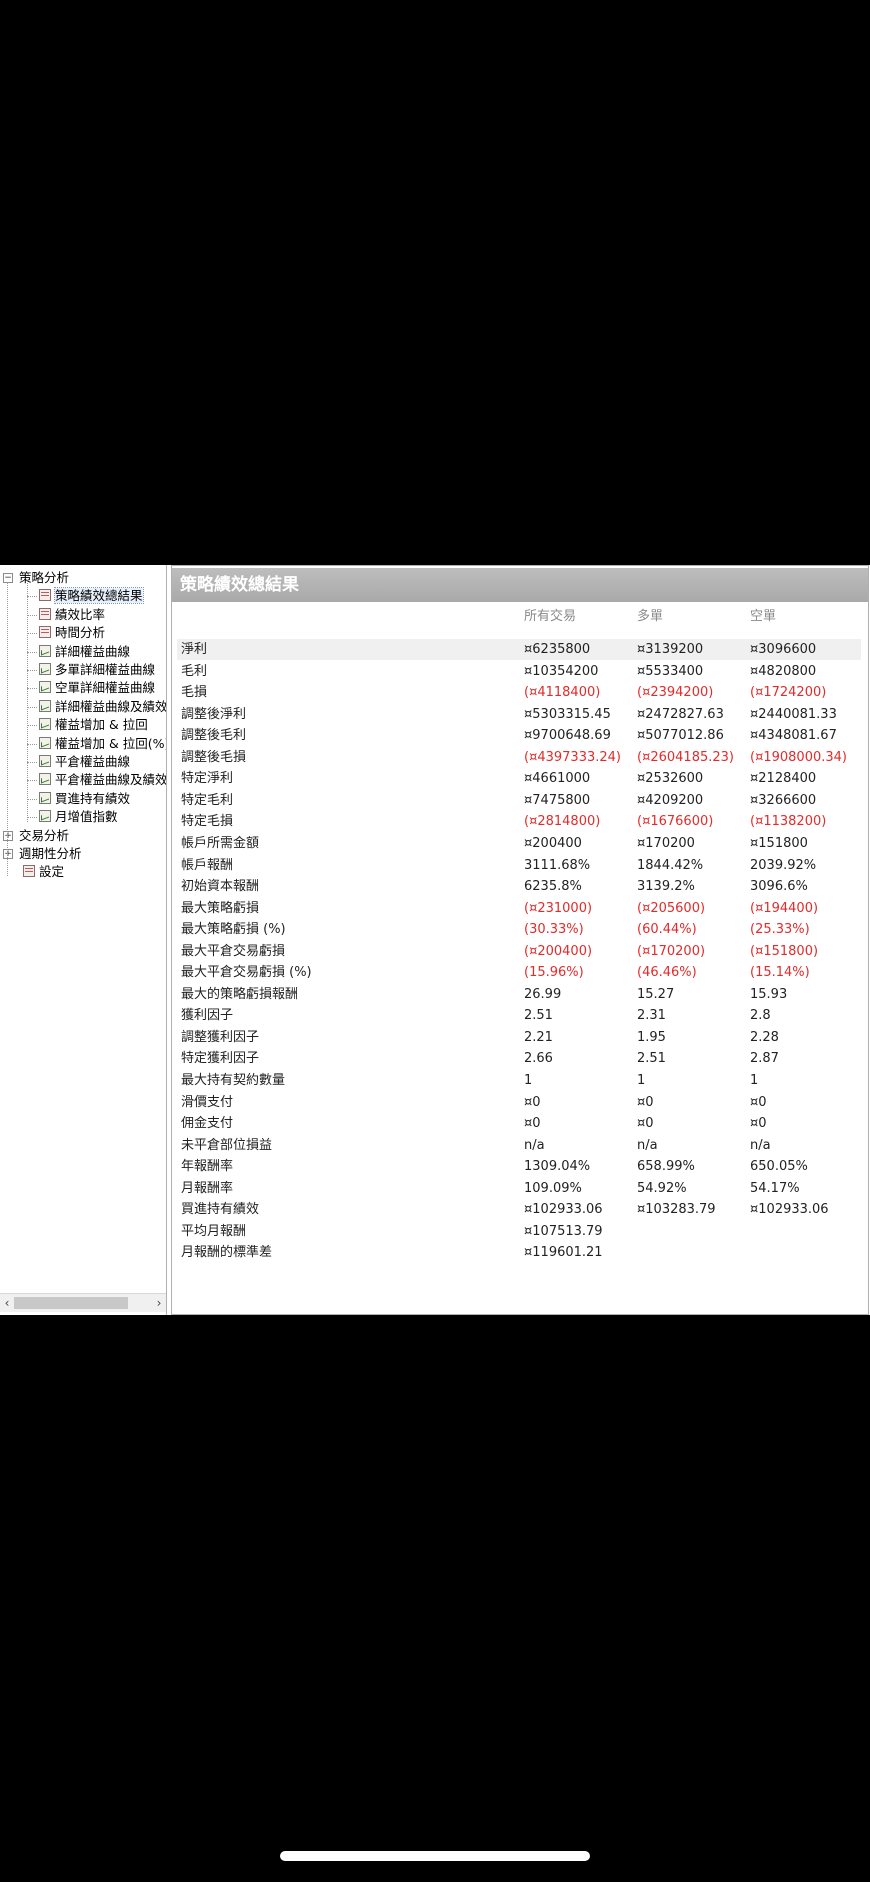 The height and width of the screenshot is (1882, 870). I want to click on sidebar-item-label: 買進持有績效, so click(93, 798).